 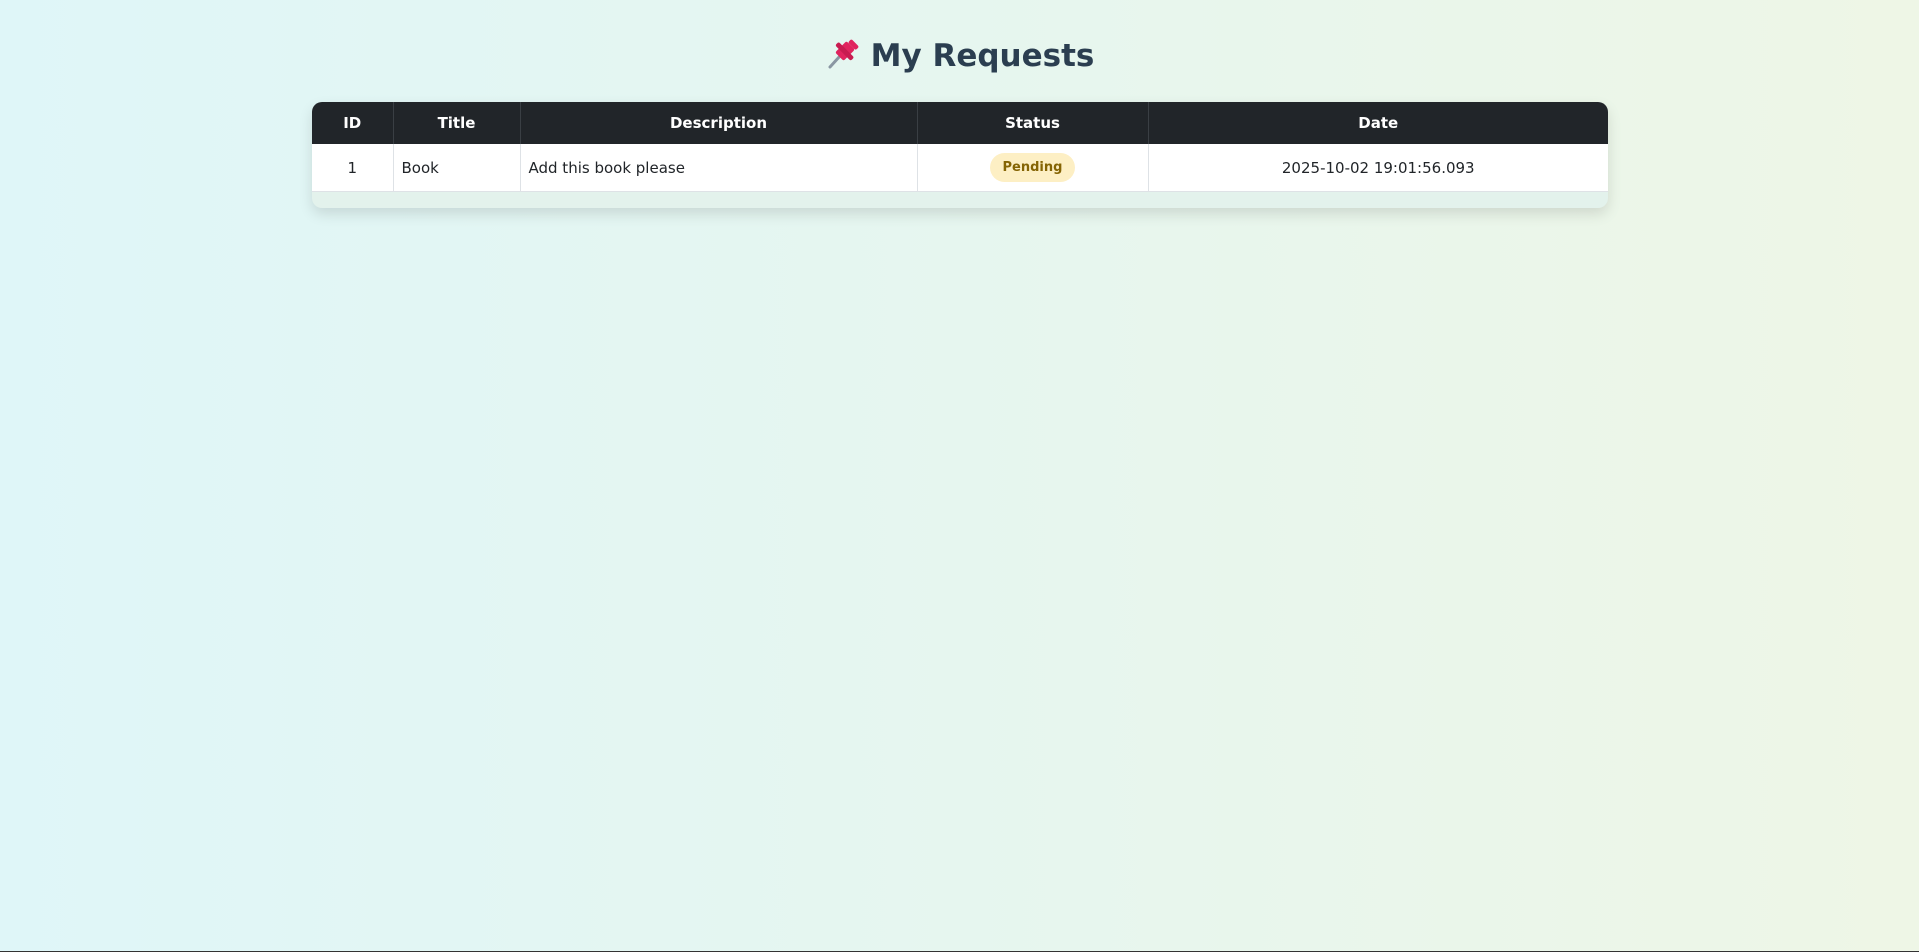 I want to click on column-header-status: Status, so click(x=1033, y=123).